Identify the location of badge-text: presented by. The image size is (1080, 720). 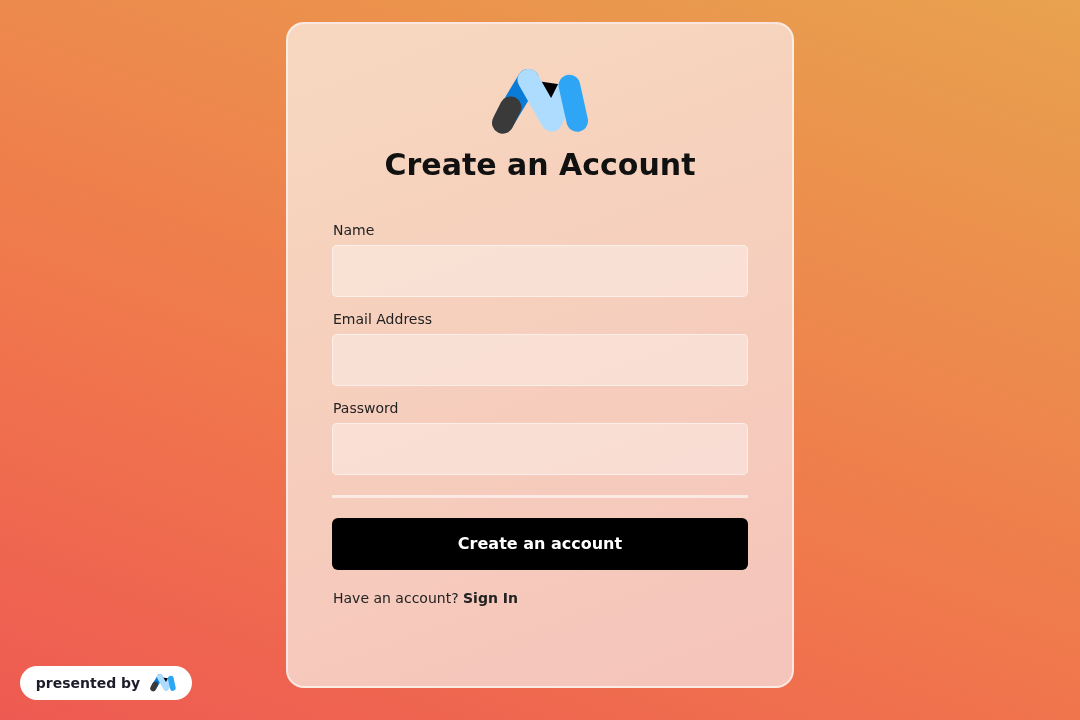
(88, 683).